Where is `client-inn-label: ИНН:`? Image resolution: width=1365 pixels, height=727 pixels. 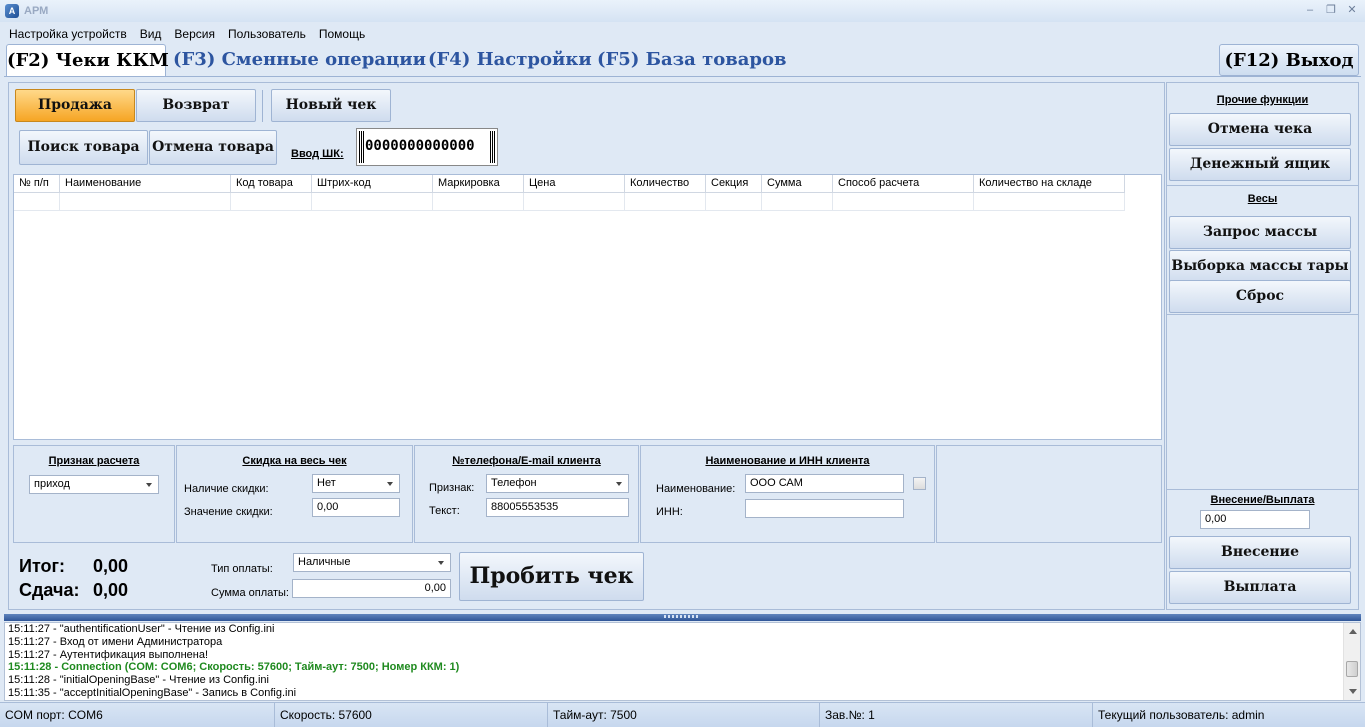 client-inn-label: ИНН: is located at coordinates (669, 512).